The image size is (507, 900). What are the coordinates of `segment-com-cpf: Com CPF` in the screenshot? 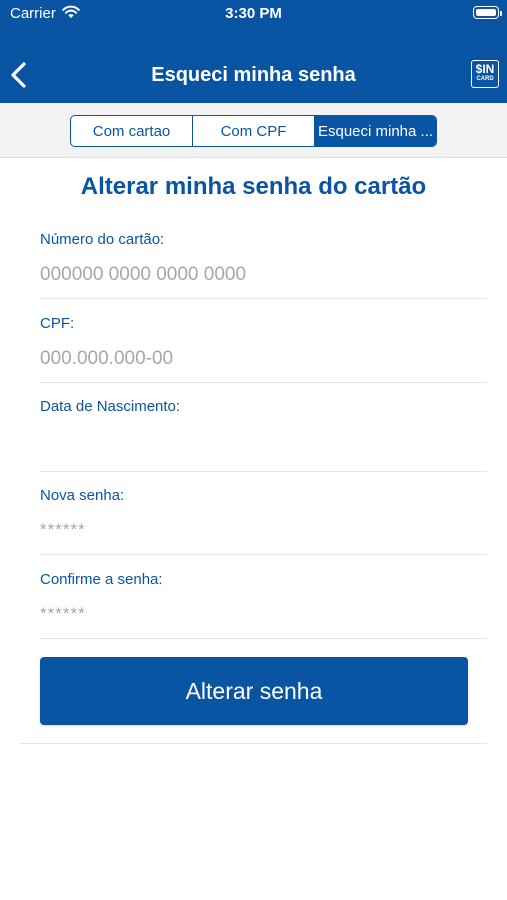 It's located at (254, 131).